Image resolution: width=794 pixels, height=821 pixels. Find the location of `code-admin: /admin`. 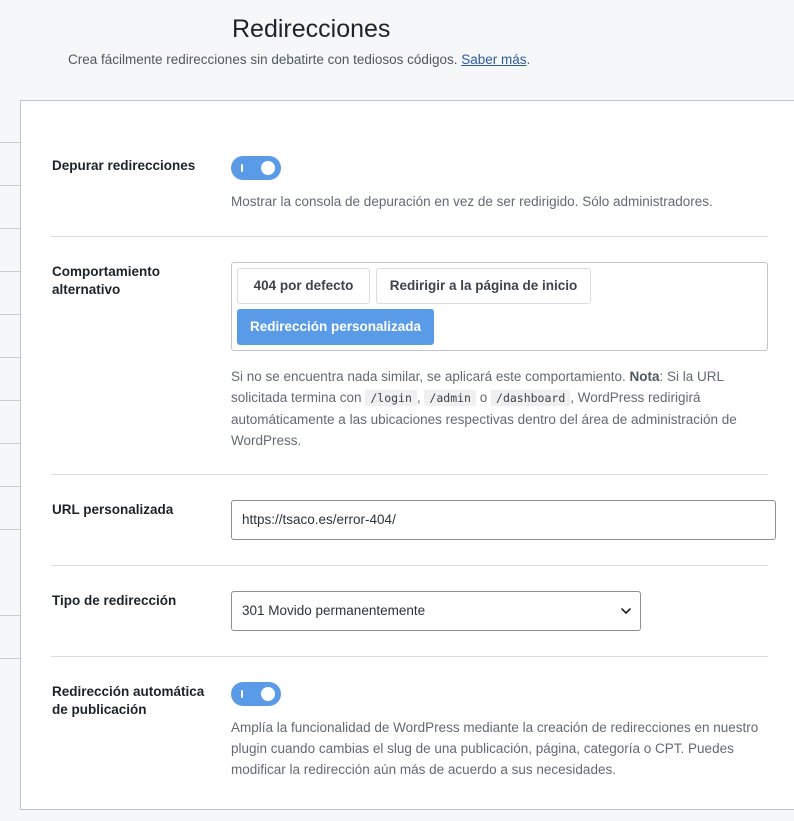

code-admin: /admin is located at coordinates (450, 398).